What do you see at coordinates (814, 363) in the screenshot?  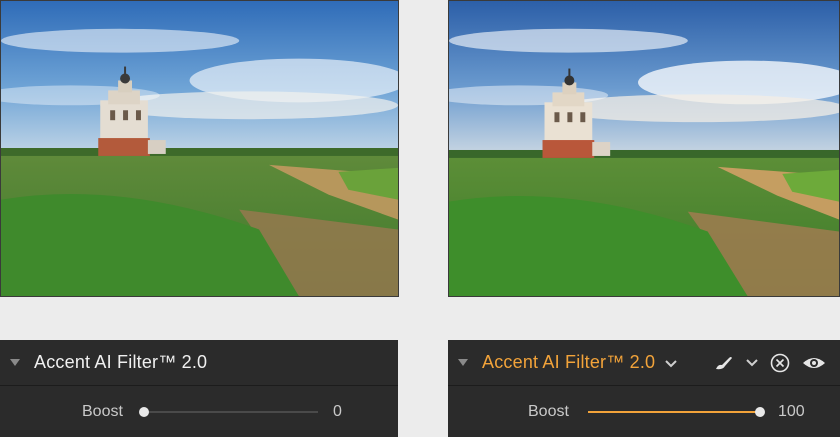 I see `eye-icon` at bounding box center [814, 363].